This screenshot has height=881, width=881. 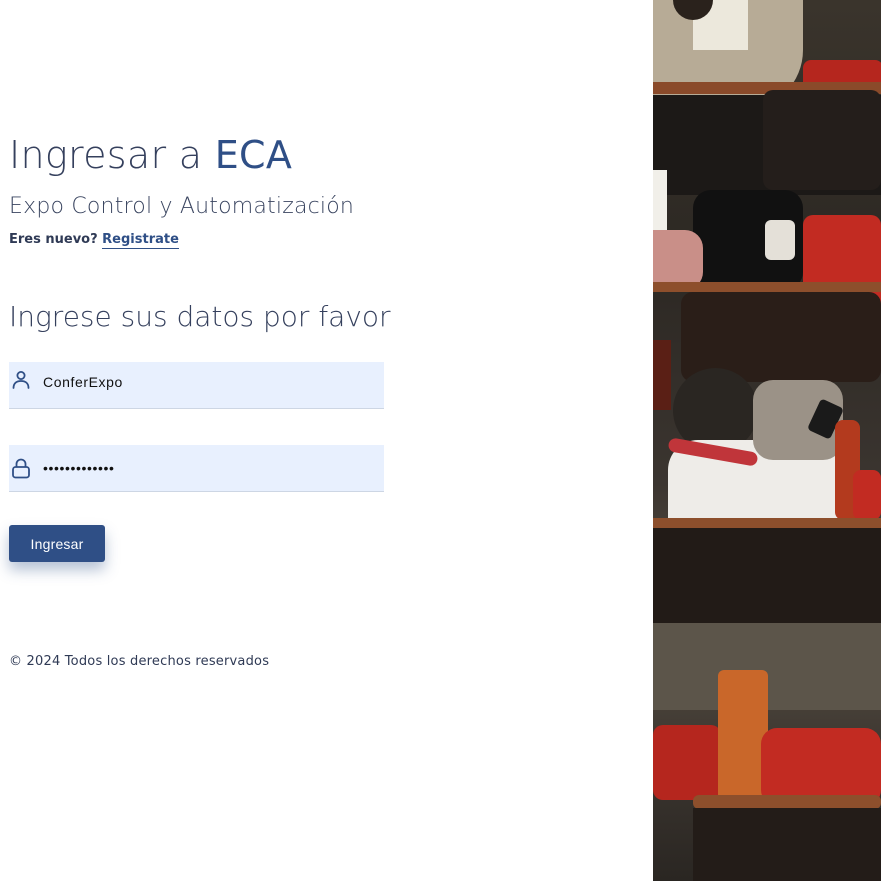 What do you see at coordinates (253, 155) in the screenshot?
I see `title-brand: ECA` at bounding box center [253, 155].